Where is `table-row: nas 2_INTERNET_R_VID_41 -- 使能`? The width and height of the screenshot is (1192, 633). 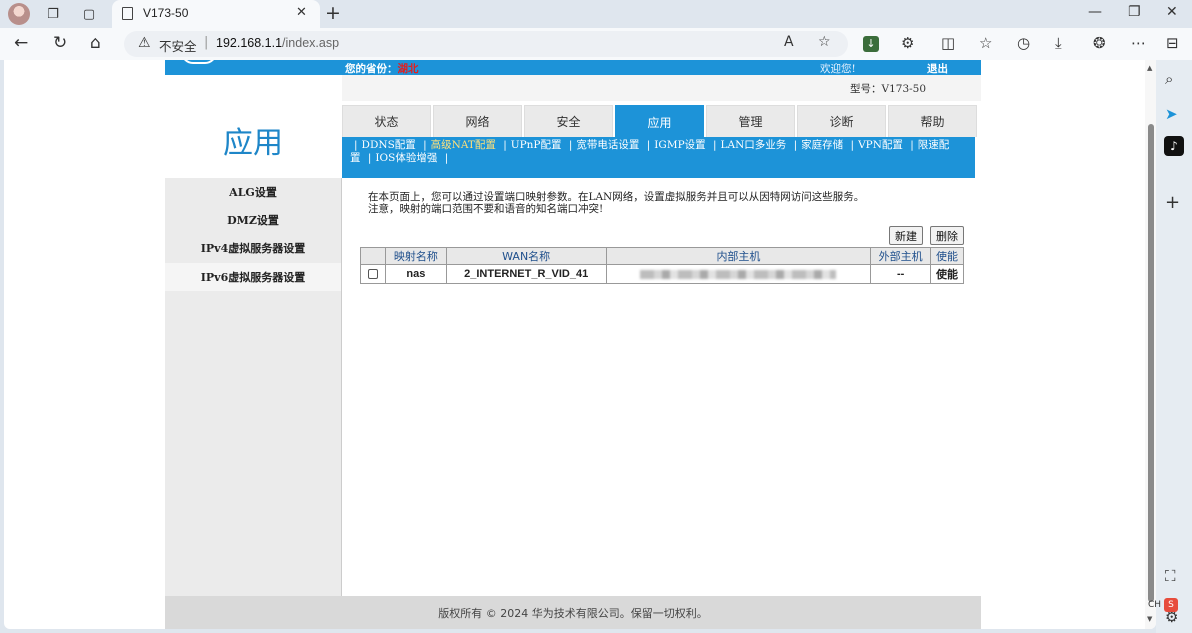 table-row: nas 2_INTERNET_R_VID_41 -- 使能 is located at coordinates (662, 274).